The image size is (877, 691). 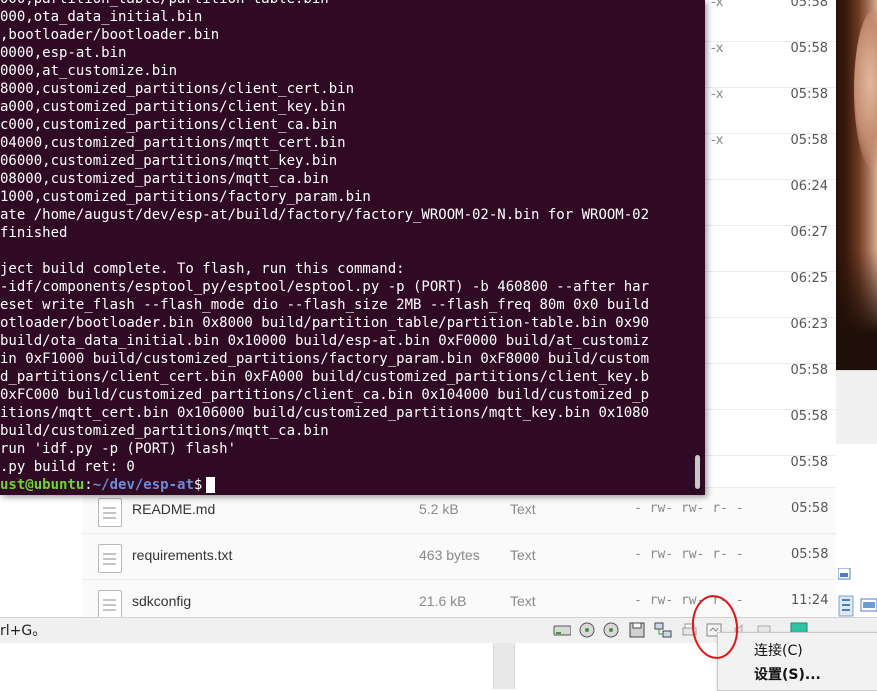 What do you see at coordinates (809, 186) in the screenshot?
I see `file-modified: 06:24` at bounding box center [809, 186].